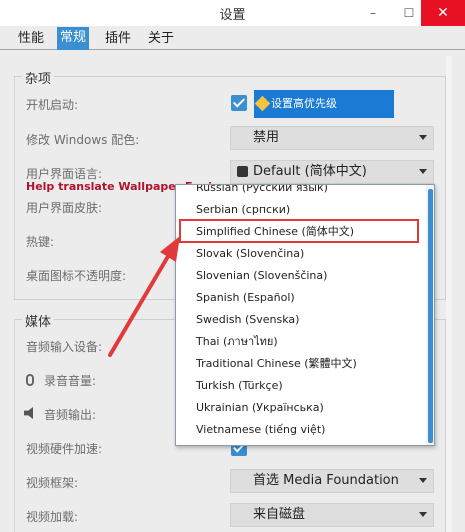 The height and width of the screenshot is (532, 465). What do you see at coordinates (300, 276) in the screenshot?
I see `language-option: Slovenian (Slovenščina)` at bounding box center [300, 276].